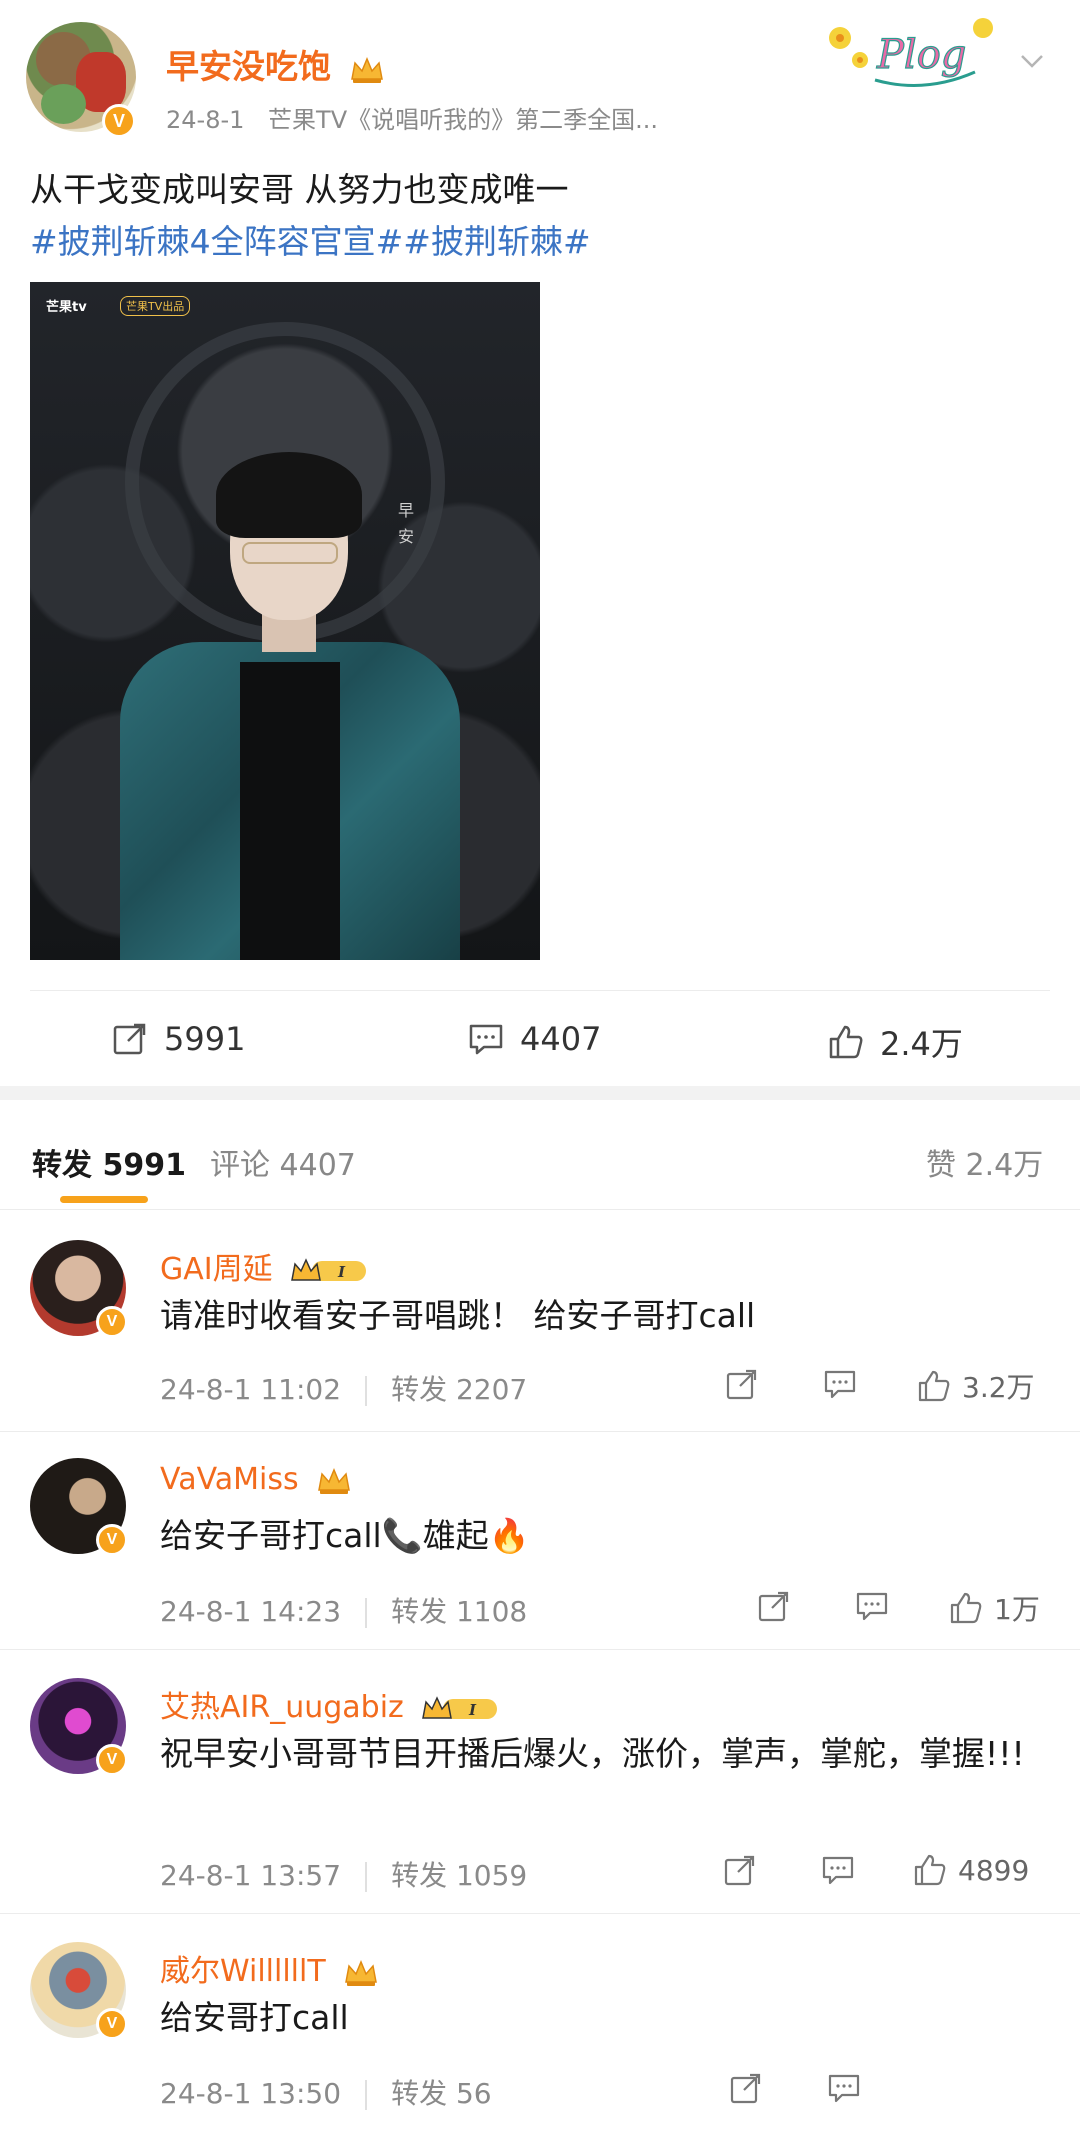 The width and height of the screenshot is (1080, 2136). What do you see at coordinates (343, 1874) in the screenshot?
I see `repost-meta: 24-8-1 13:57 转发 1059` at bounding box center [343, 1874].